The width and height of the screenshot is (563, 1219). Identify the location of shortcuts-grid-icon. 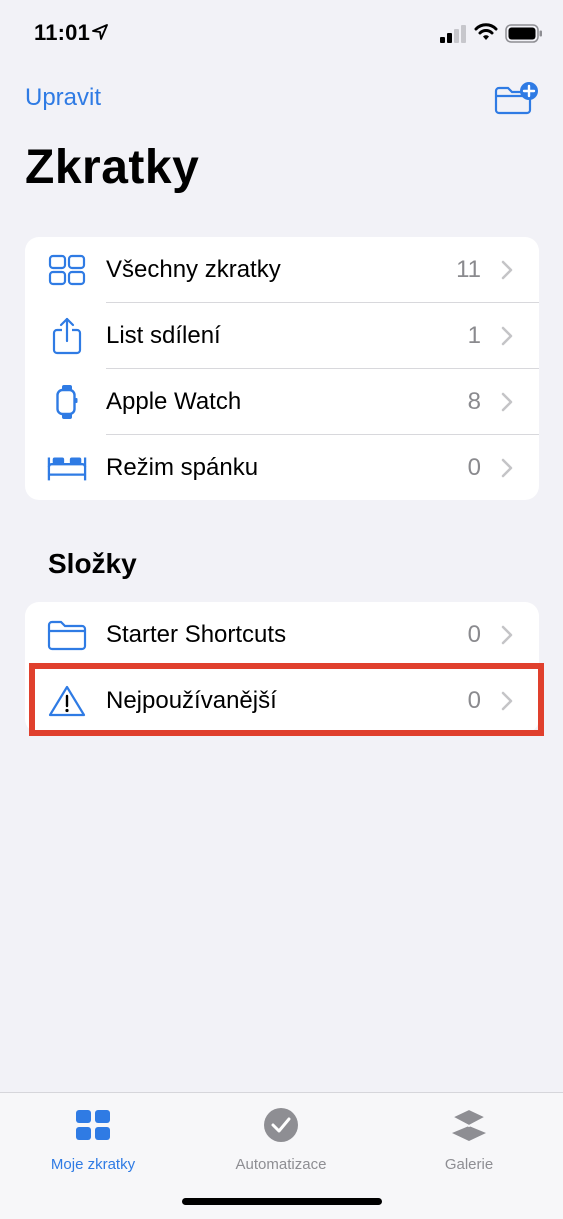
(93, 1125).